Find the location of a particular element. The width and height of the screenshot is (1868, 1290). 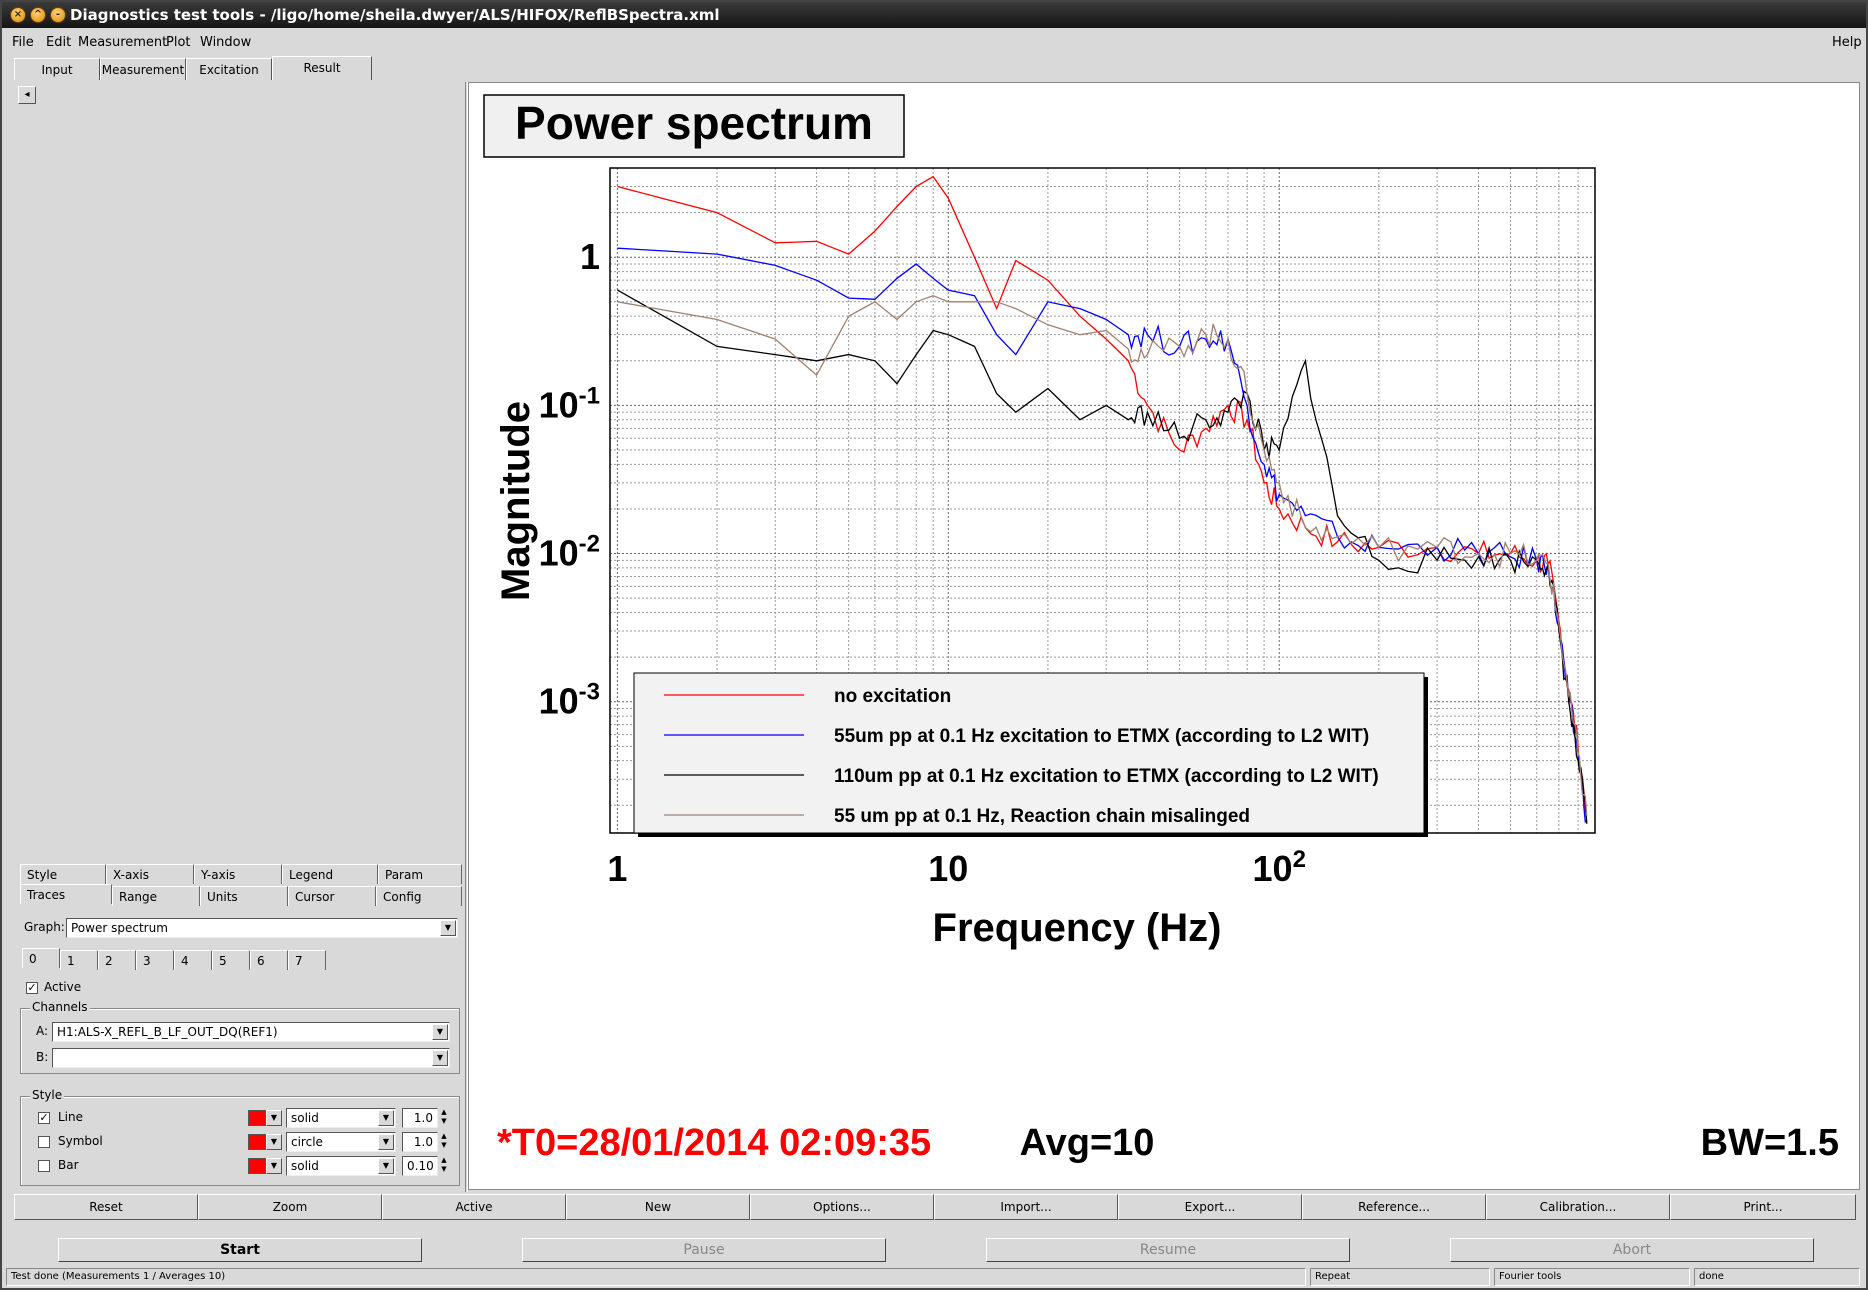

main-tabs: Input Measurement Excitation Result is located at coordinates (244, 69).